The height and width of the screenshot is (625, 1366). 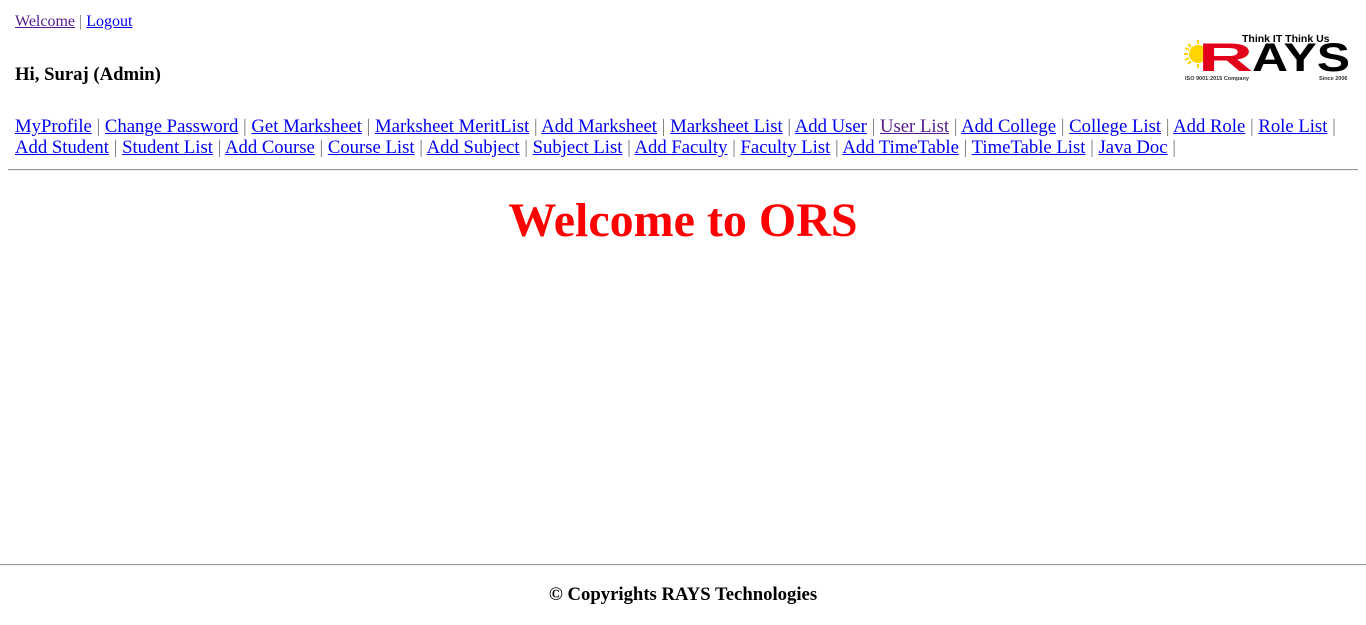 What do you see at coordinates (88, 74) in the screenshot?
I see `user-greeting: Hi, Suraj (Admin)` at bounding box center [88, 74].